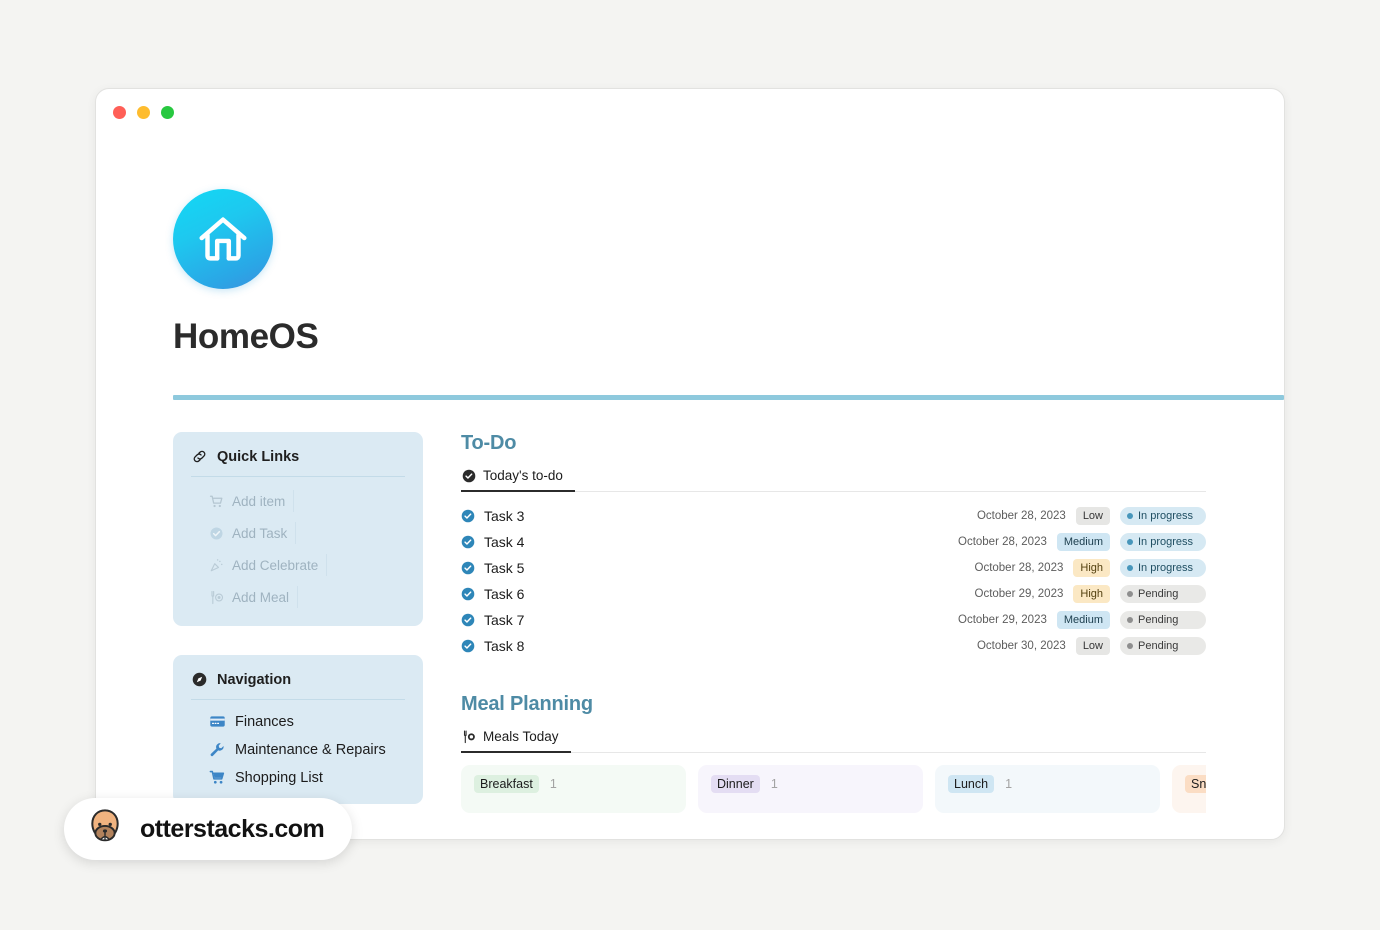  What do you see at coordinates (523, 475) in the screenshot?
I see `tab-label: Today's to-do` at bounding box center [523, 475].